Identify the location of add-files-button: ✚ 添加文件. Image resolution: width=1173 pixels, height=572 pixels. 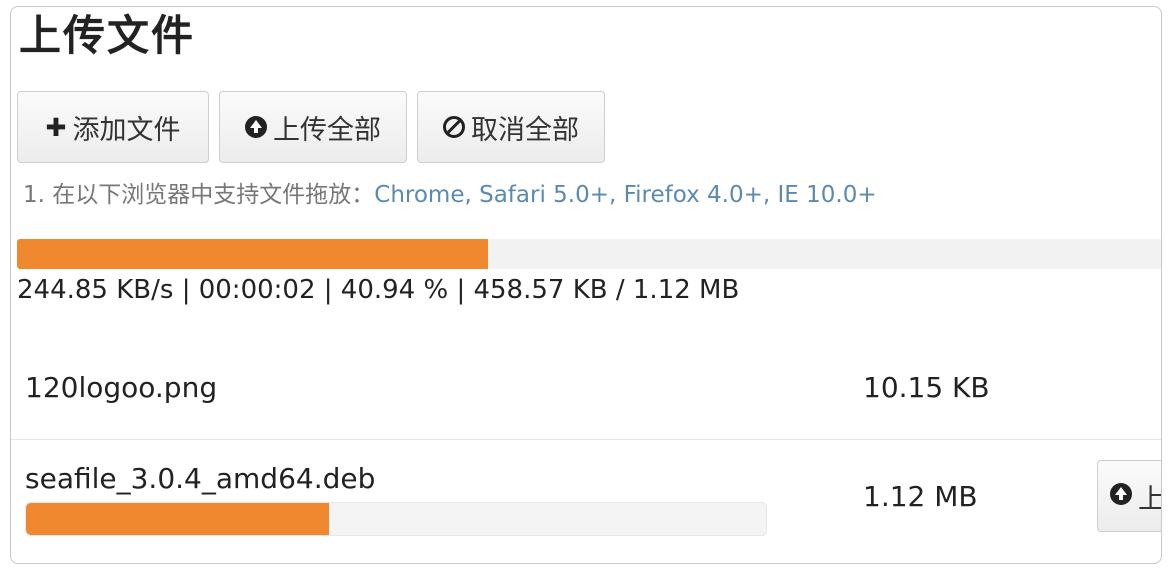
(113, 127).